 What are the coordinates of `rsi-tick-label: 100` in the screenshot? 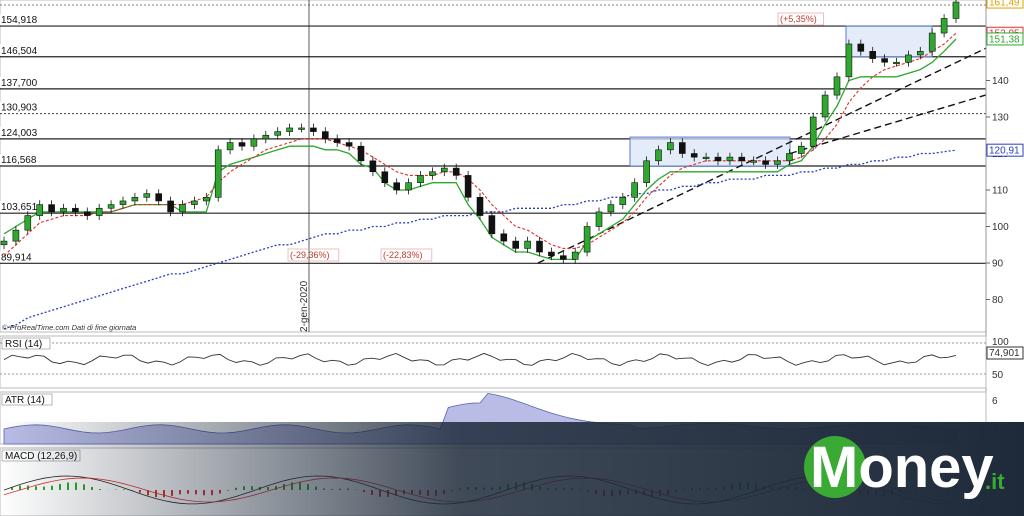 It's located at (1000, 342).